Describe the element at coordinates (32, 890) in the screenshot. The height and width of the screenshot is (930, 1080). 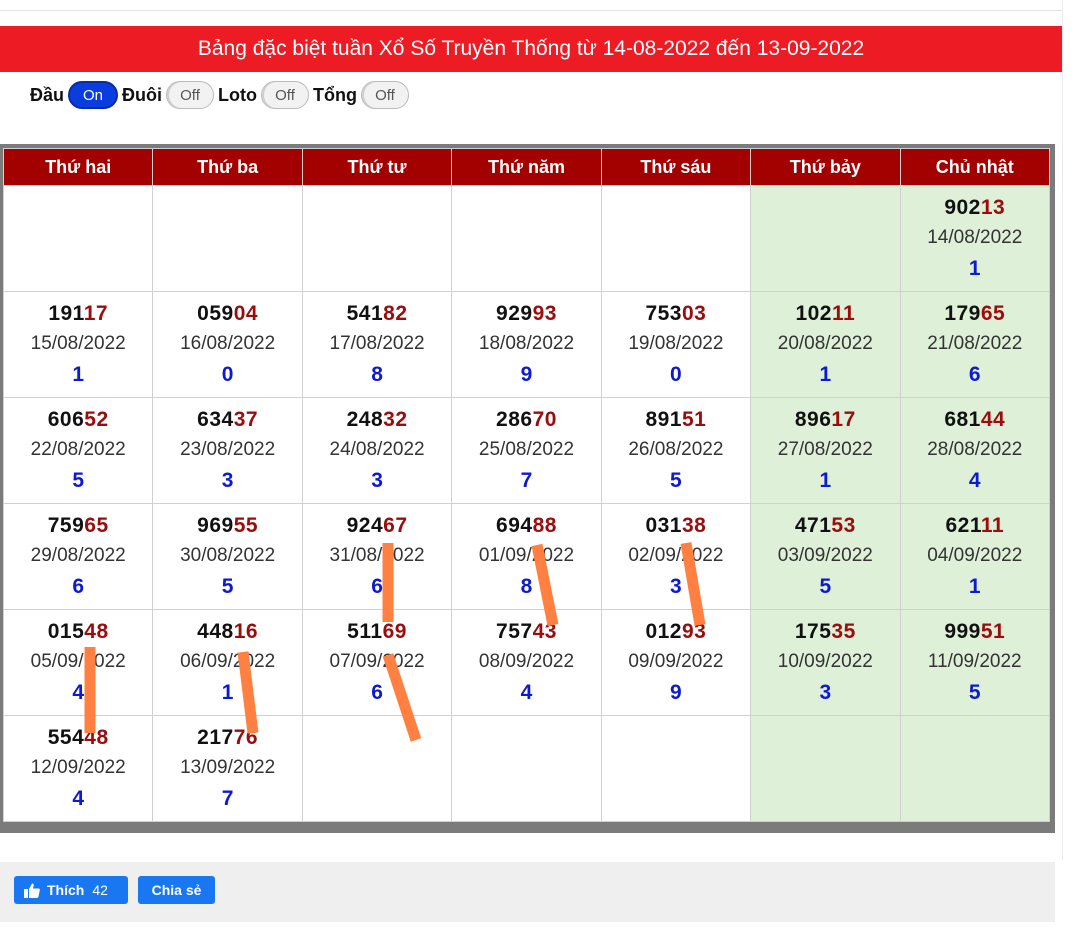
I see `thumbs-up-icon` at that location.